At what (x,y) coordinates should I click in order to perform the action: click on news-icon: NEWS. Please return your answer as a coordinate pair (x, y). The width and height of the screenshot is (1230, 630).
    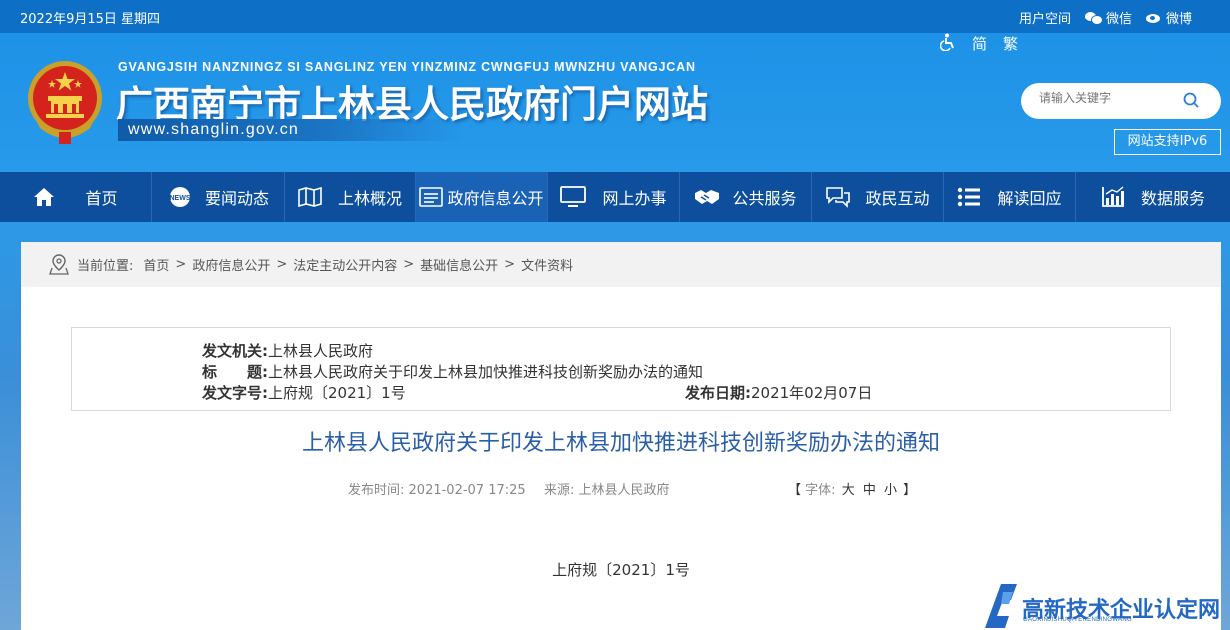
    Looking at the image, I should click on (180, 197).